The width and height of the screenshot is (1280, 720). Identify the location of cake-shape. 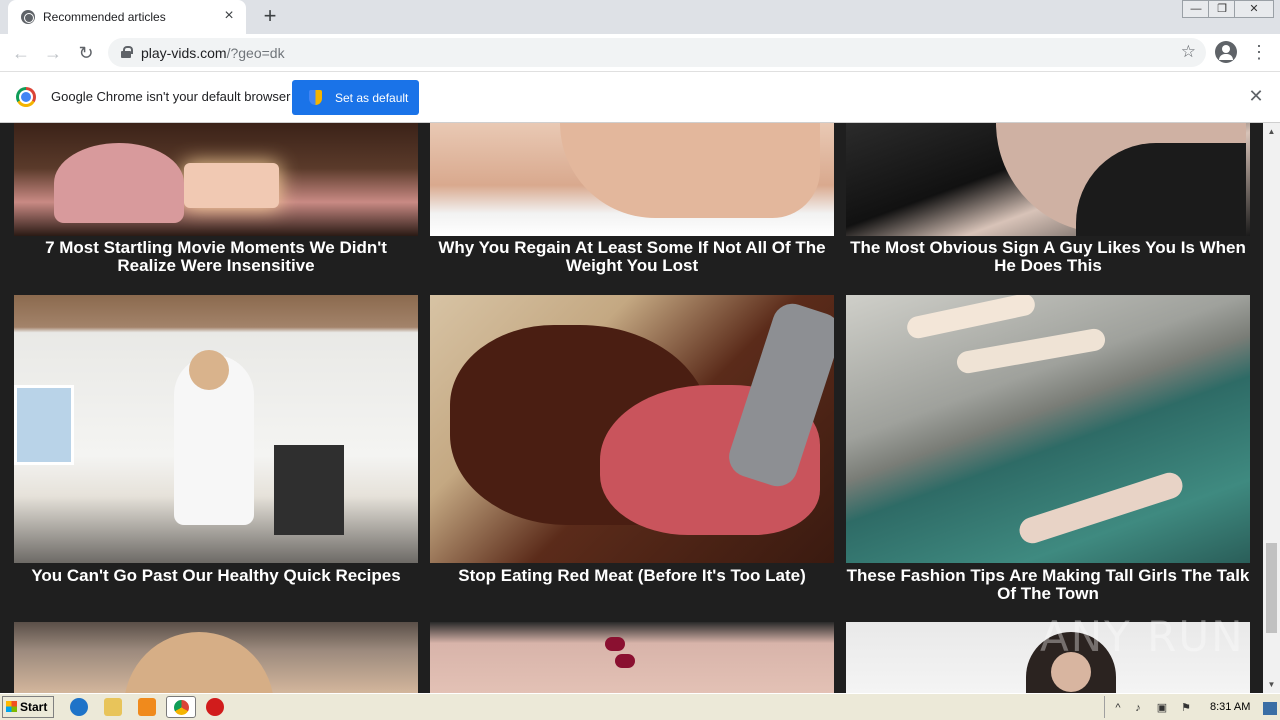
(231, 185).